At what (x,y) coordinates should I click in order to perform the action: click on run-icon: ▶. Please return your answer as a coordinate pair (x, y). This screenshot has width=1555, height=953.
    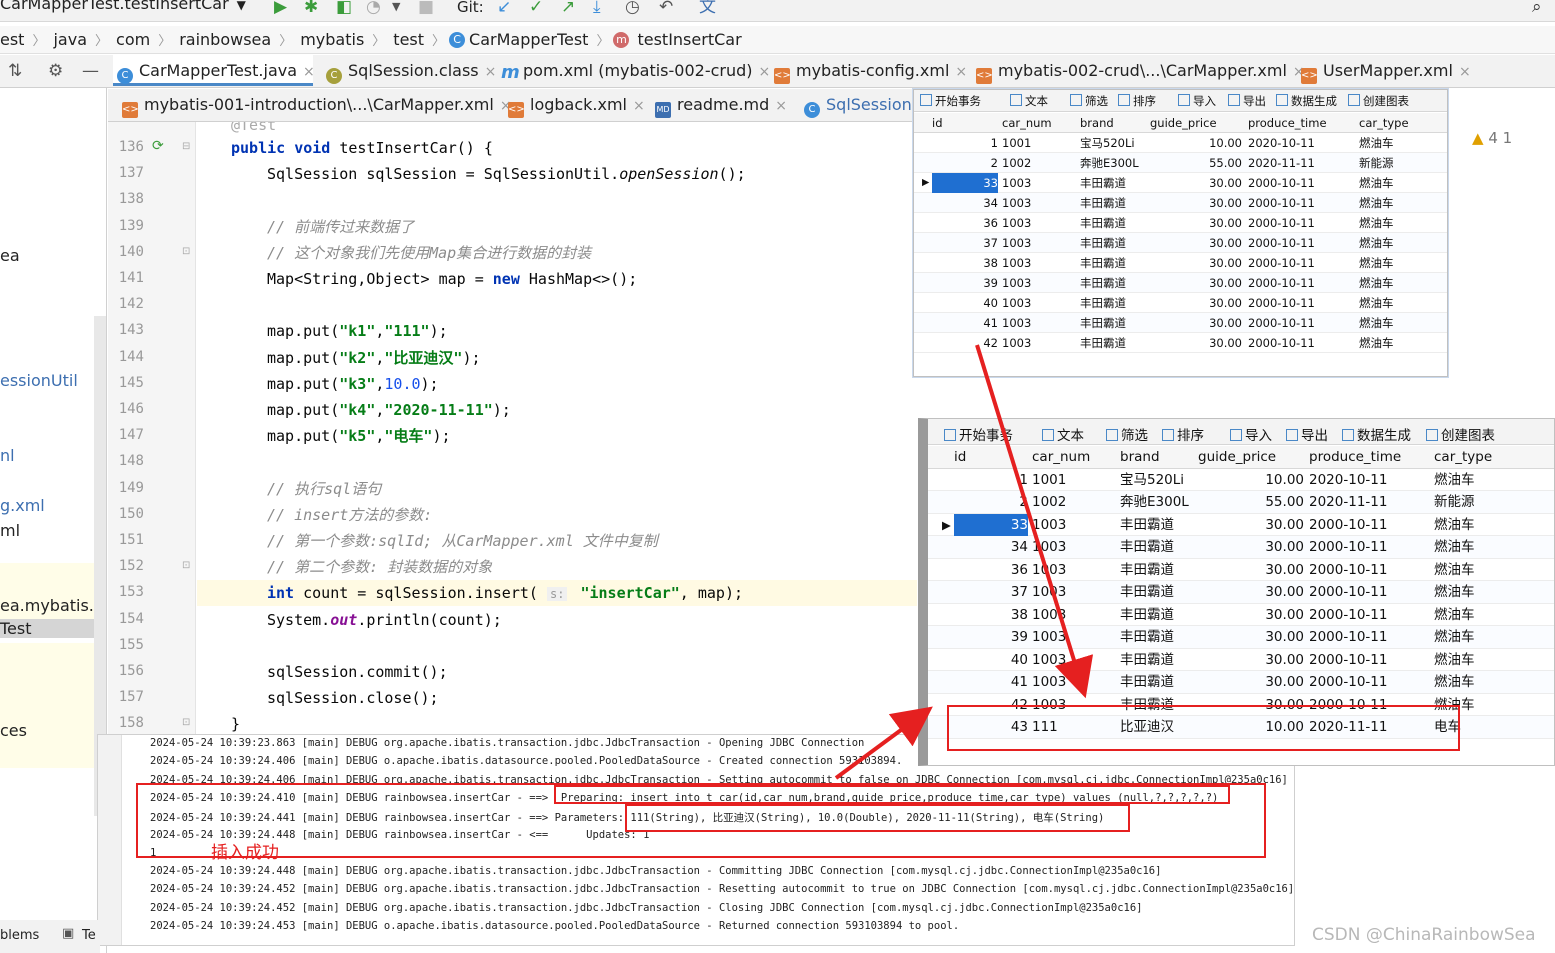
    Looking at the image, I should click on (280, 8).